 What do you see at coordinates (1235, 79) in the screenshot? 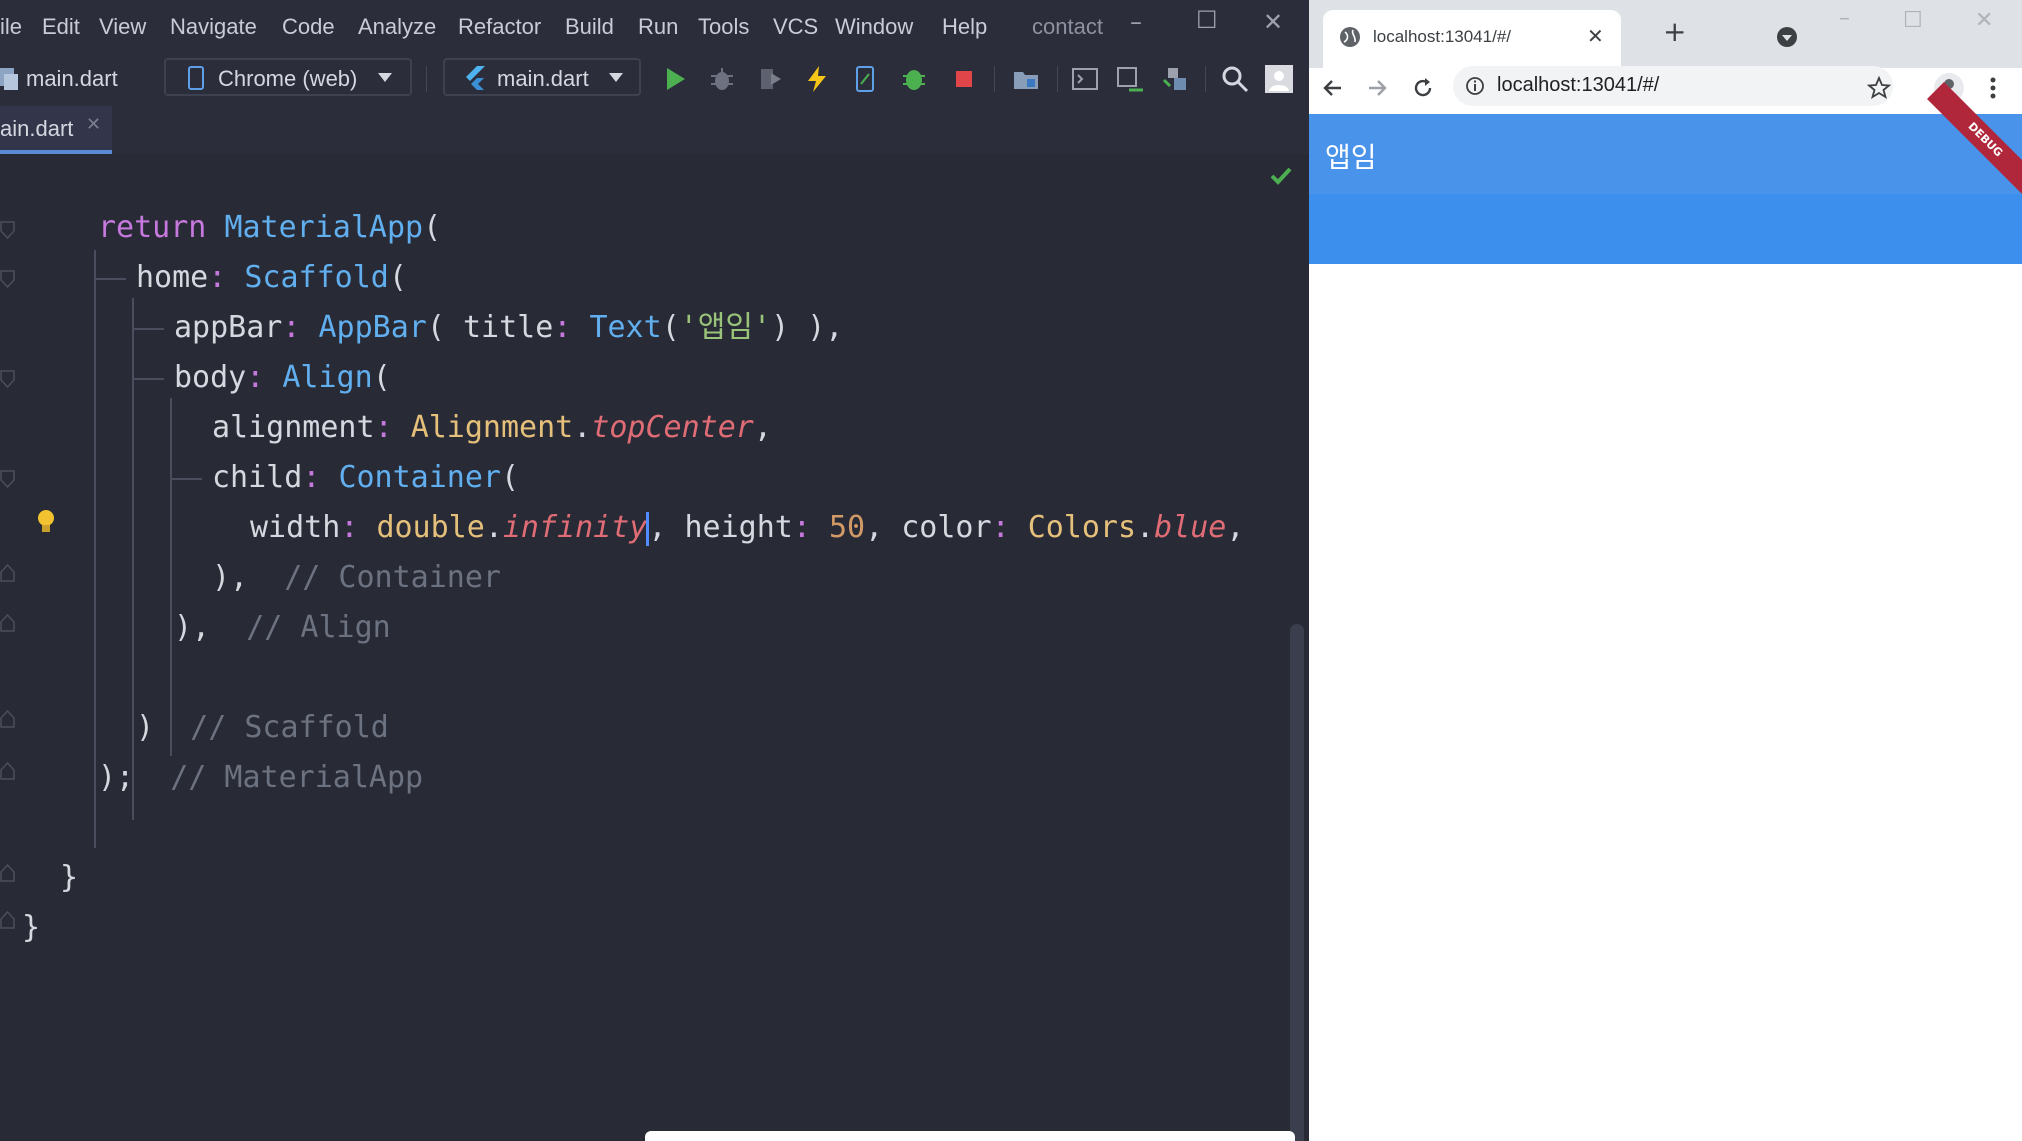
I see `search-icon` at bounding box center [1235, 79].